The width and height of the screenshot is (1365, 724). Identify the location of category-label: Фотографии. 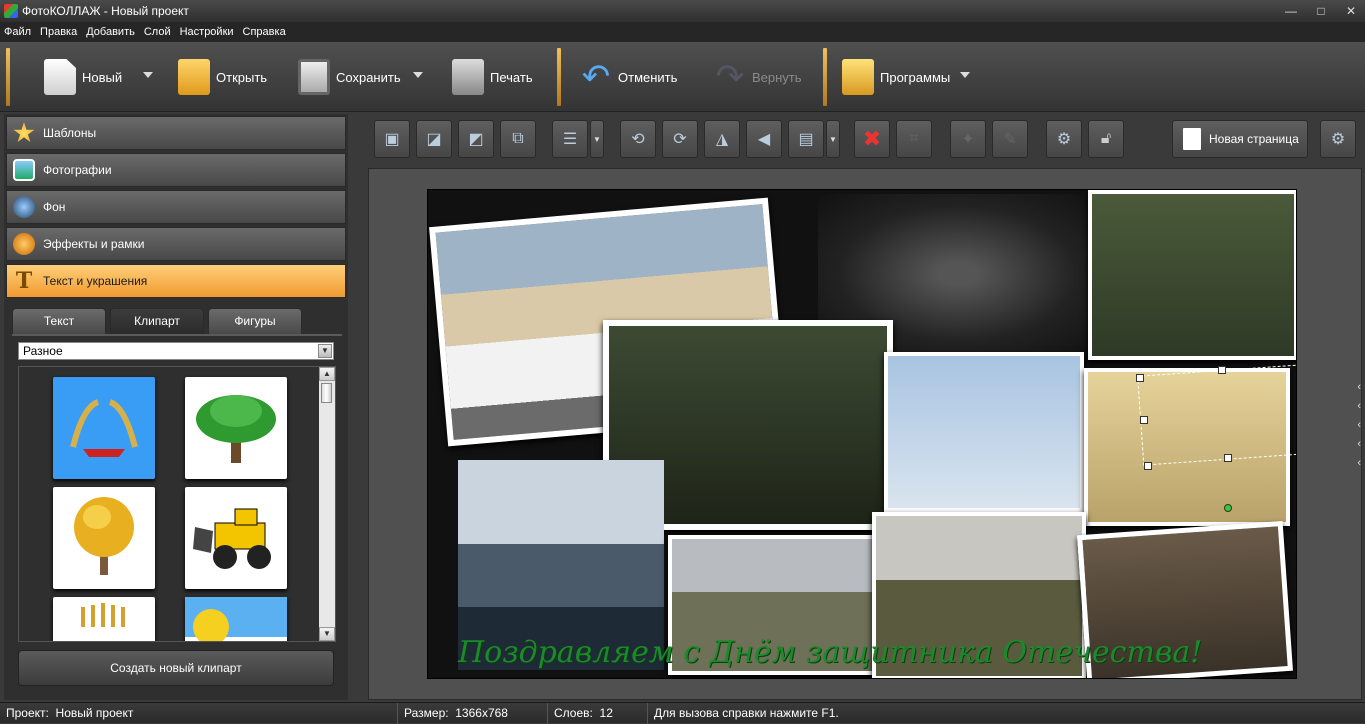
(77, 170).